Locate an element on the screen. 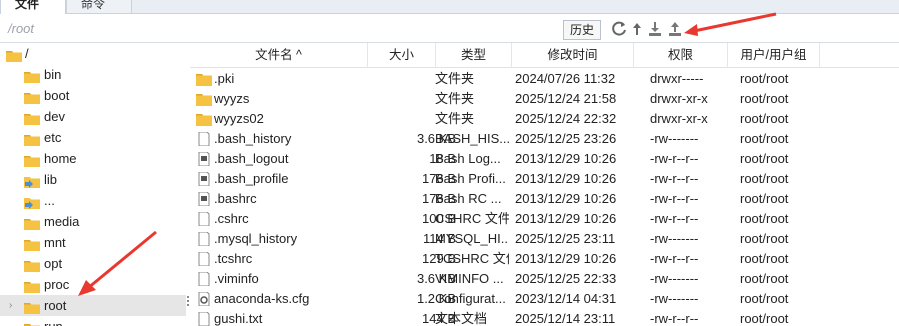 The height and width of the screenshot is (326, 899). column-header-name: 文件名 ^ is located at coordinates (279, 55).